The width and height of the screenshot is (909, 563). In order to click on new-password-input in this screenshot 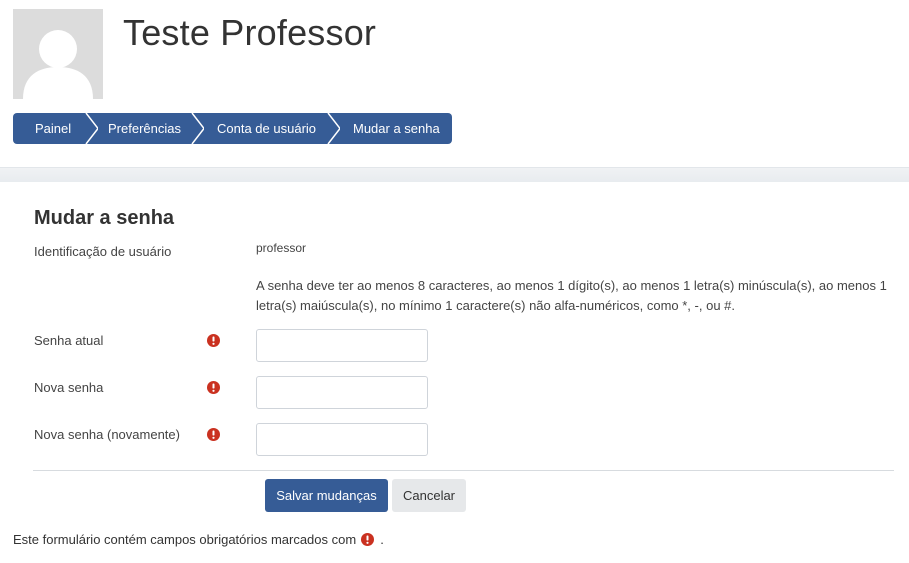, I will do `click(342, 392)`.